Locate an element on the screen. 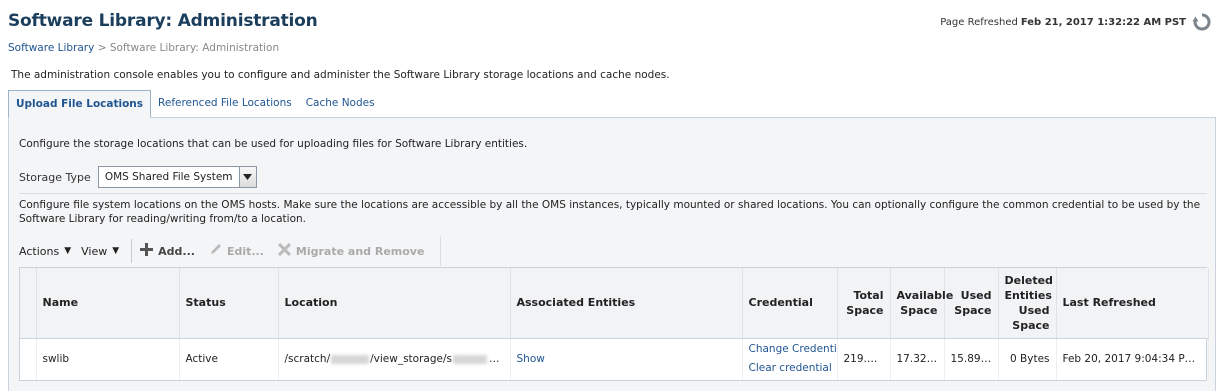 Image resolution: width=1222 pixels, height=391 pixels. column-header-name: Name is located at coordinates (108, 303).